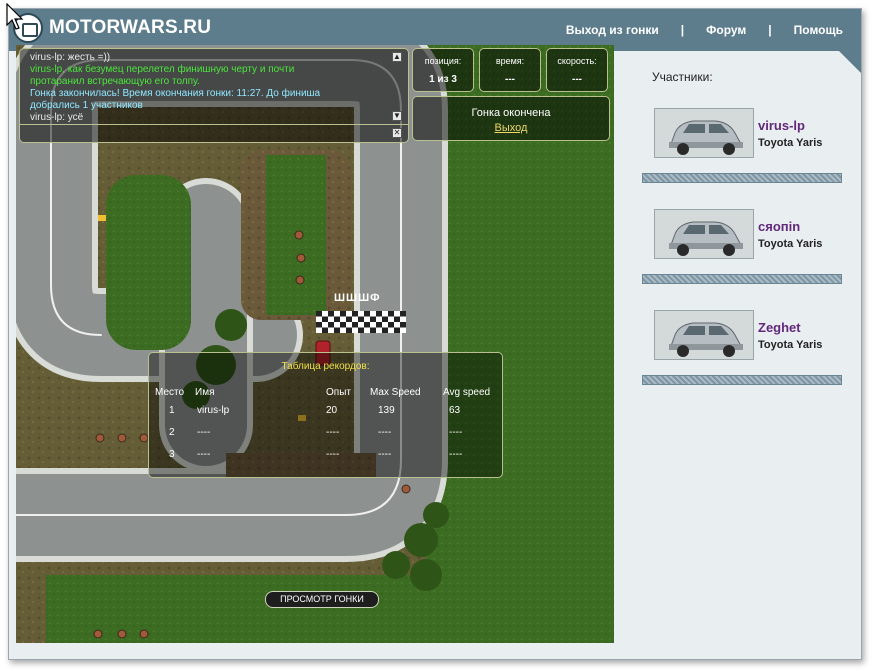 This screenshot has height=671, width=872. What do you see at coordinates (322, 599) in the screenshot?
I see `race-review-button: ПРОСМОТР ГОНКИ` at bounding box center [322, 599].